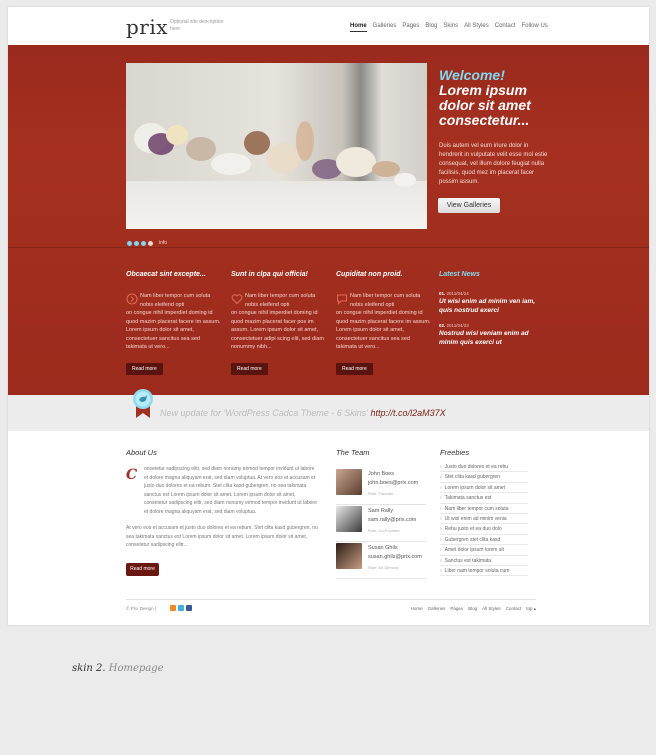  I want to click on nav-item-pages: Pages, so click(410, 27).